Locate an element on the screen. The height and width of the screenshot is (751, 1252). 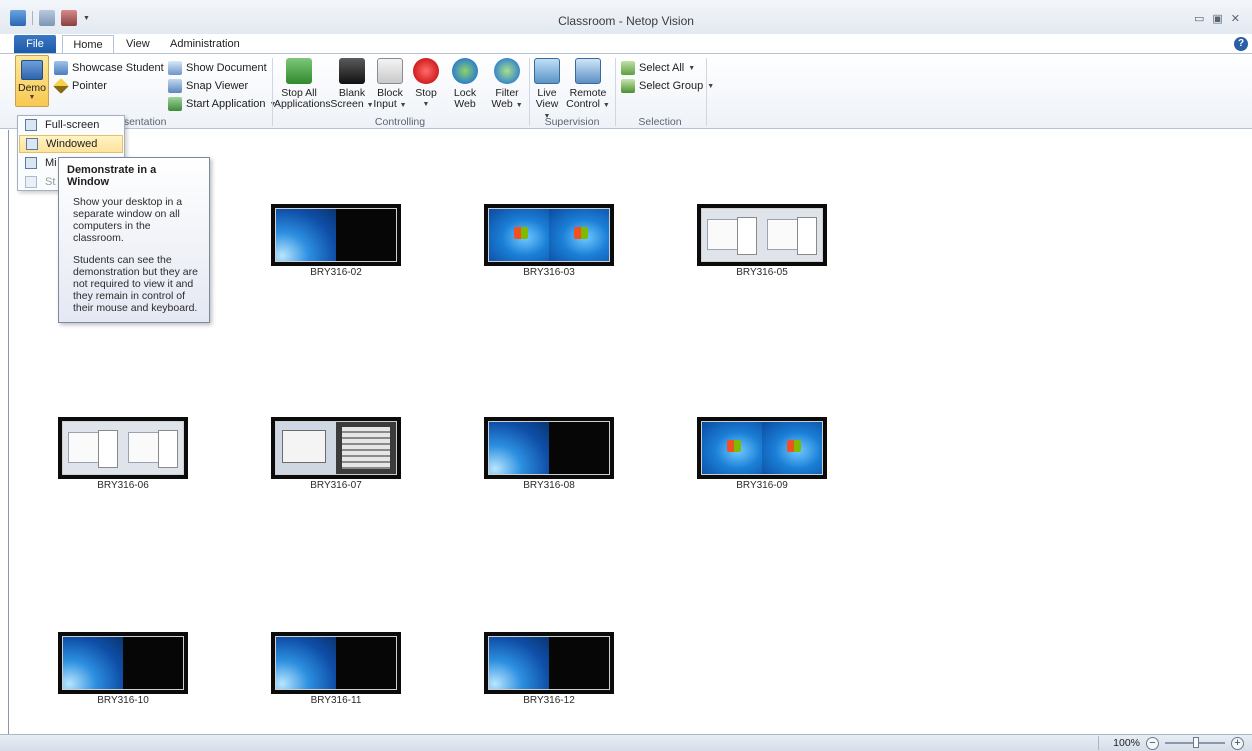
zoom-level: 100% is located at coordinates (1126, 743).